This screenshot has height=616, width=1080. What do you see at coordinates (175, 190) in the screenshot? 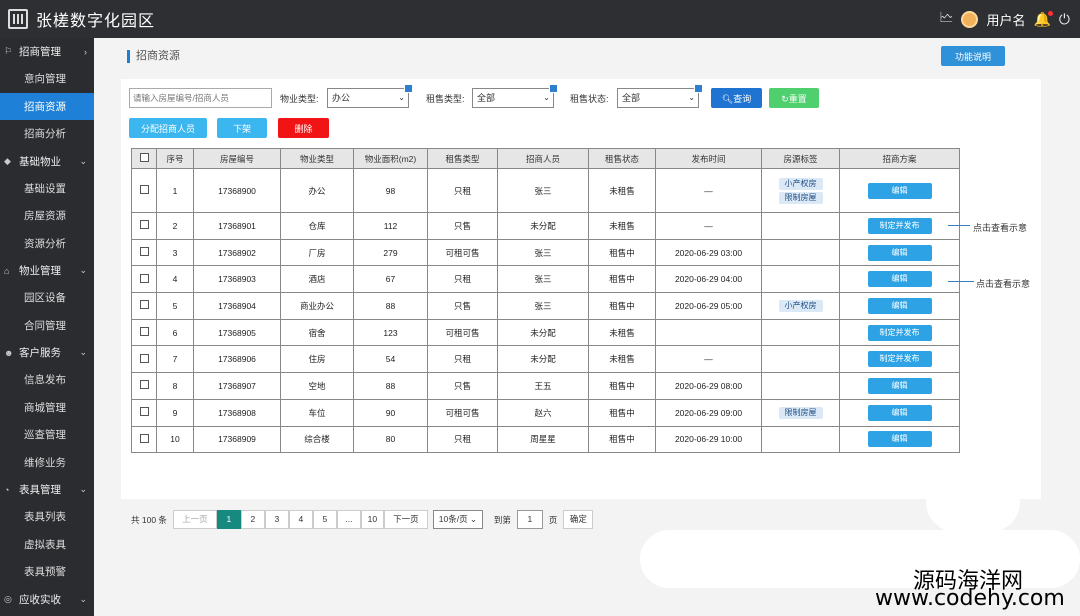
I see `row-number: 1` at bounding box center [175, 190].